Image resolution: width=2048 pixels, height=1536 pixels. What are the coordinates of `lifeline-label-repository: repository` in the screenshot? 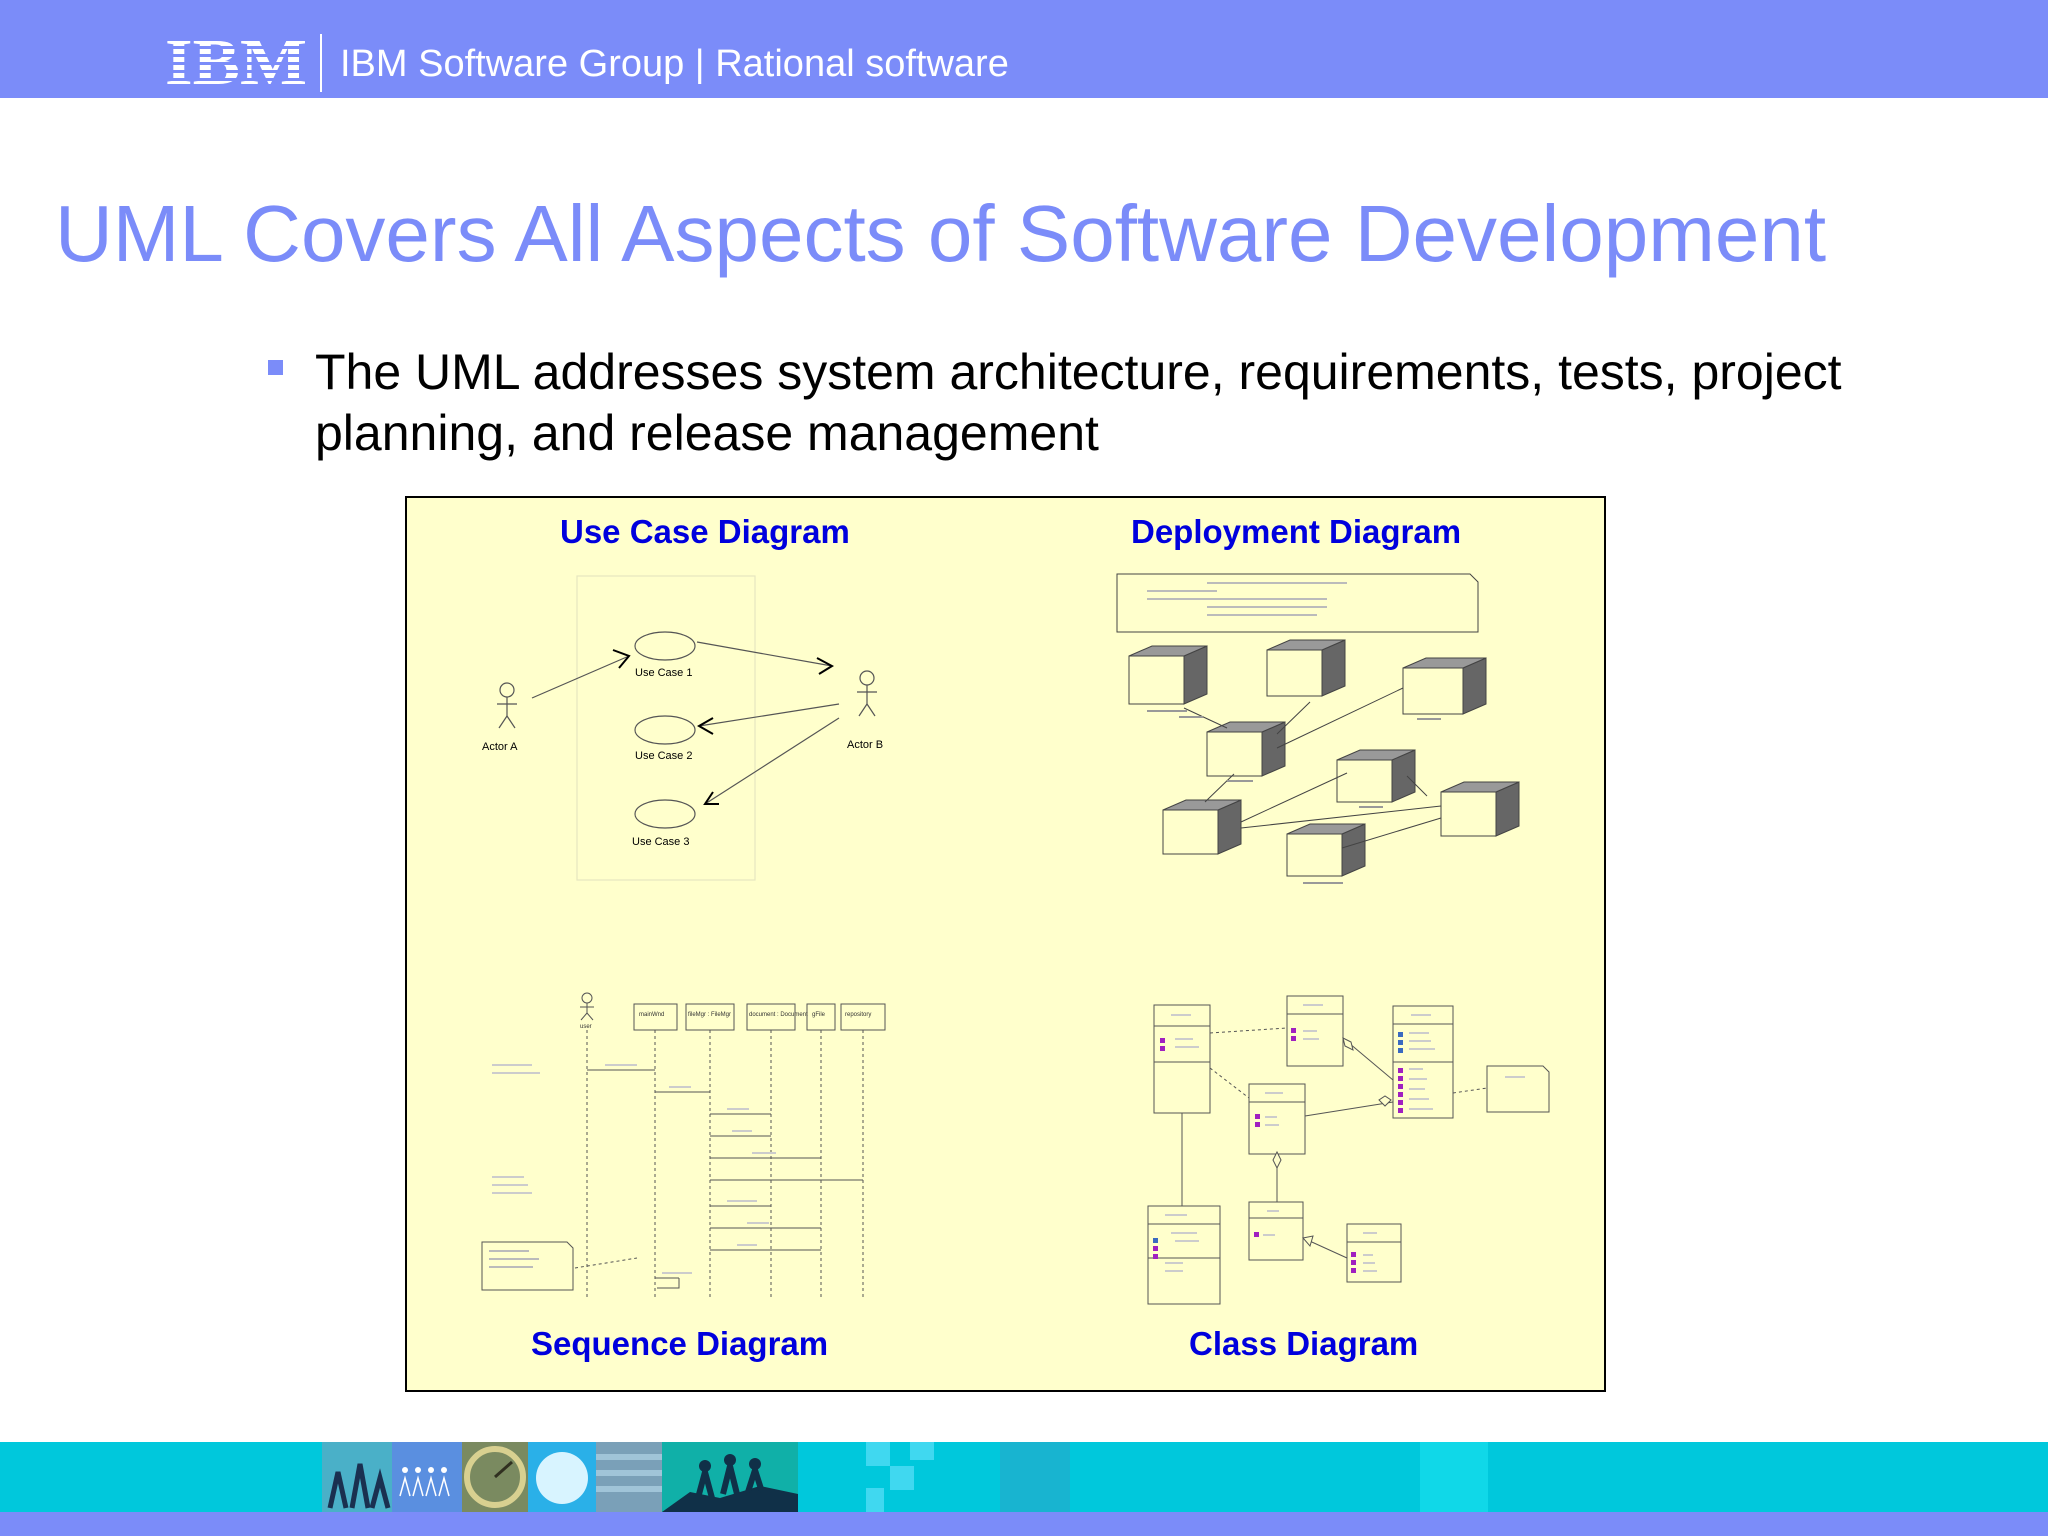 It's located at (858, 1015).